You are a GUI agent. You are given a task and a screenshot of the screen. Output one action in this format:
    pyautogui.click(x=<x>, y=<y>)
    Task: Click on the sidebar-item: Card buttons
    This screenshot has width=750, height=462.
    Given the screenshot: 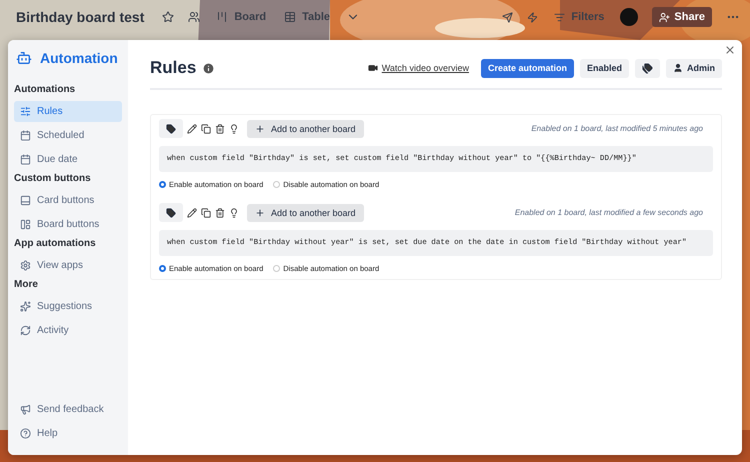 What is the action you would take?
    pyautogui.click(x=68, y=200)
    